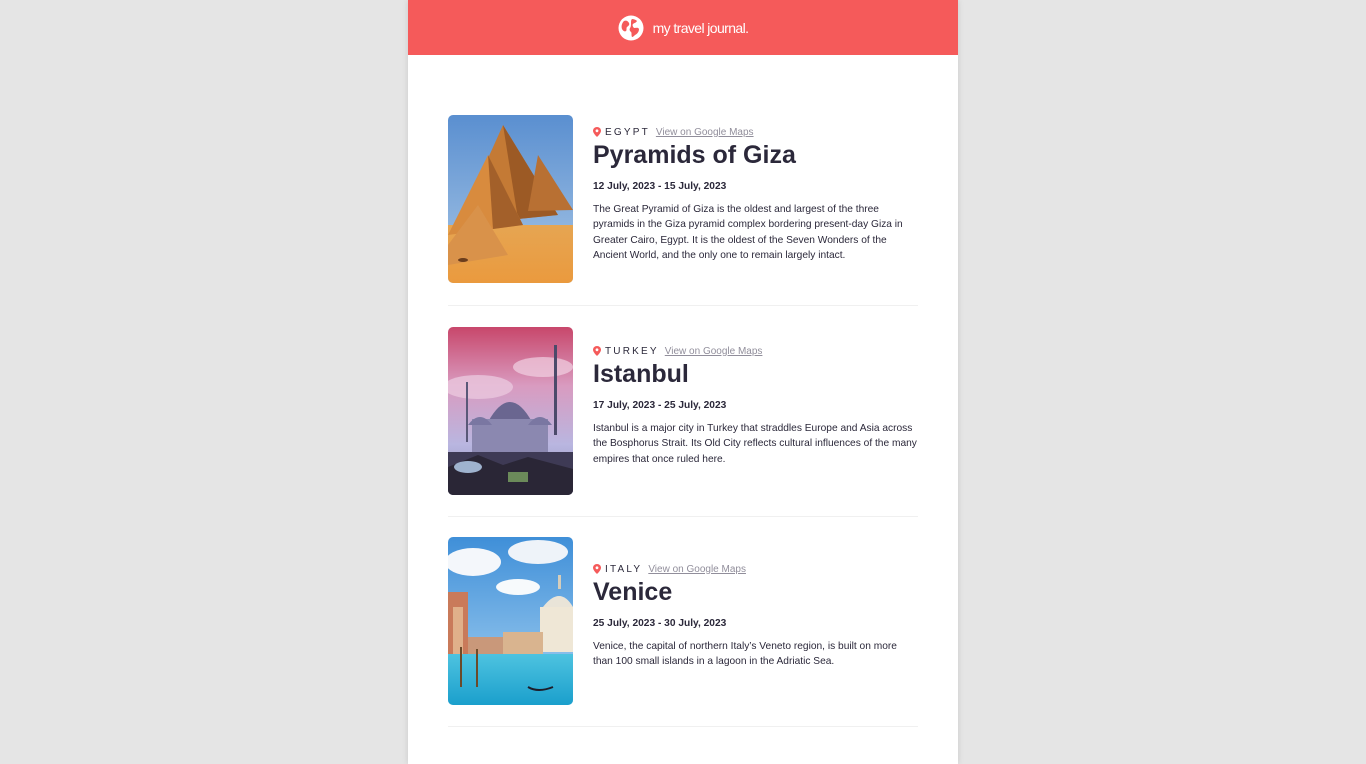  I want to click on app-title: my travel journal., so click(700, 27).